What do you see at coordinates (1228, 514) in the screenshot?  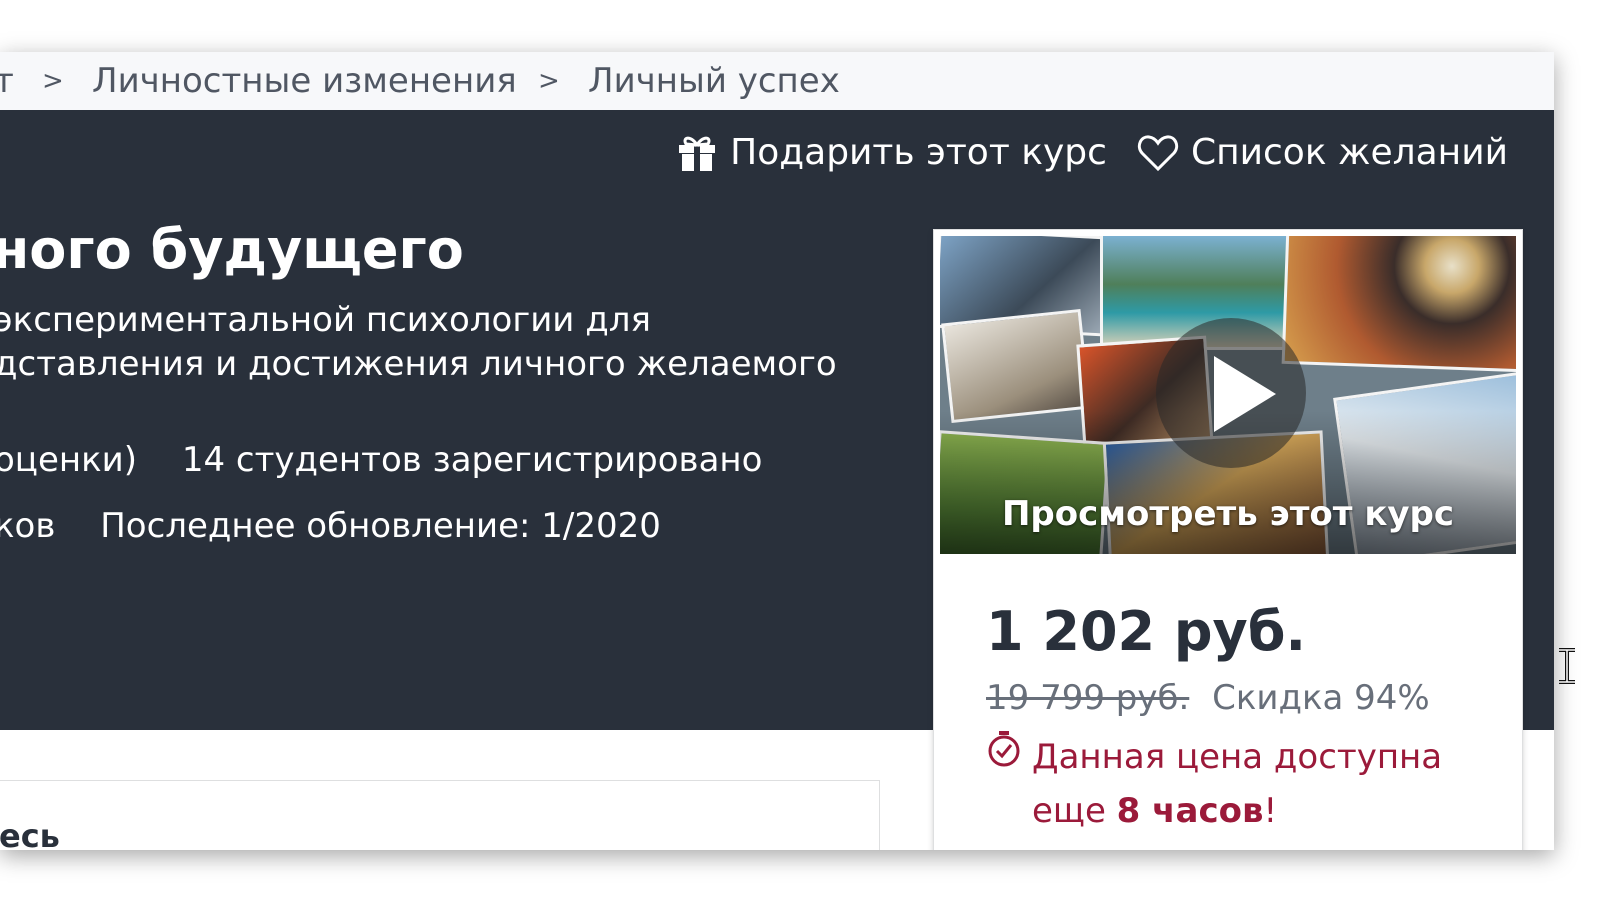 I see `preview-label: Просмотреть этот курс` at bounding box center [1228, 514].